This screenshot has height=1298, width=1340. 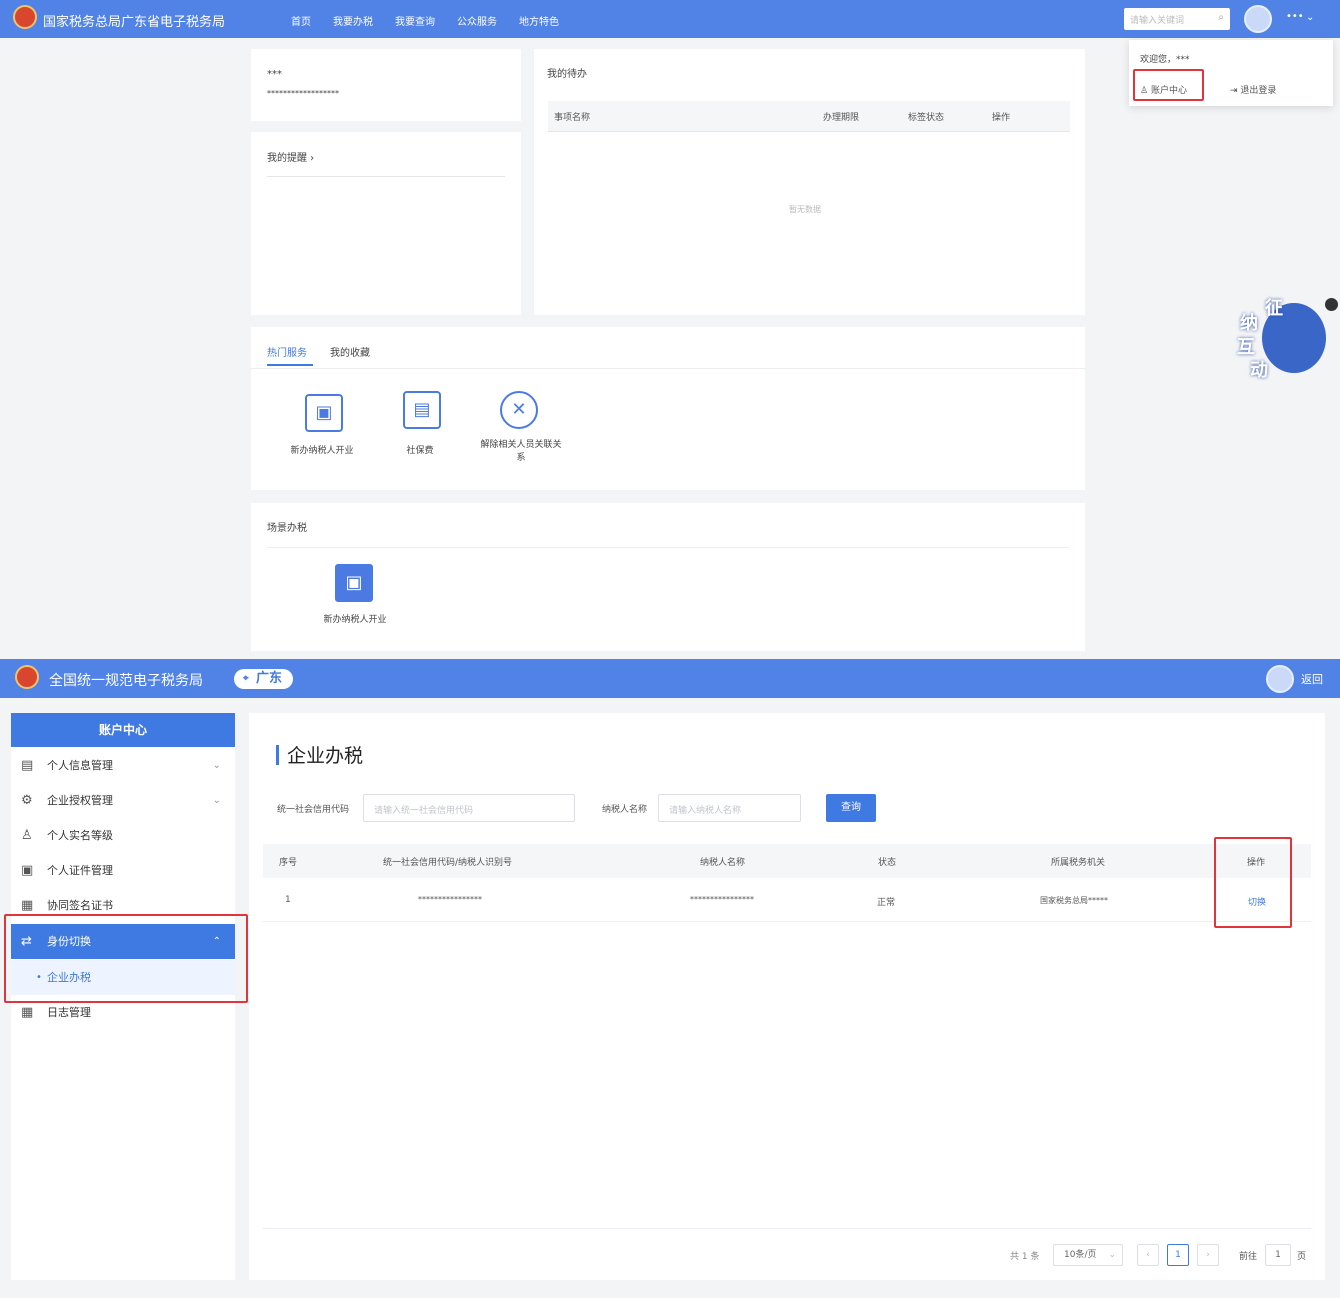 I want to click on logout-icon: ⇥, so click(x=1234, y=91).